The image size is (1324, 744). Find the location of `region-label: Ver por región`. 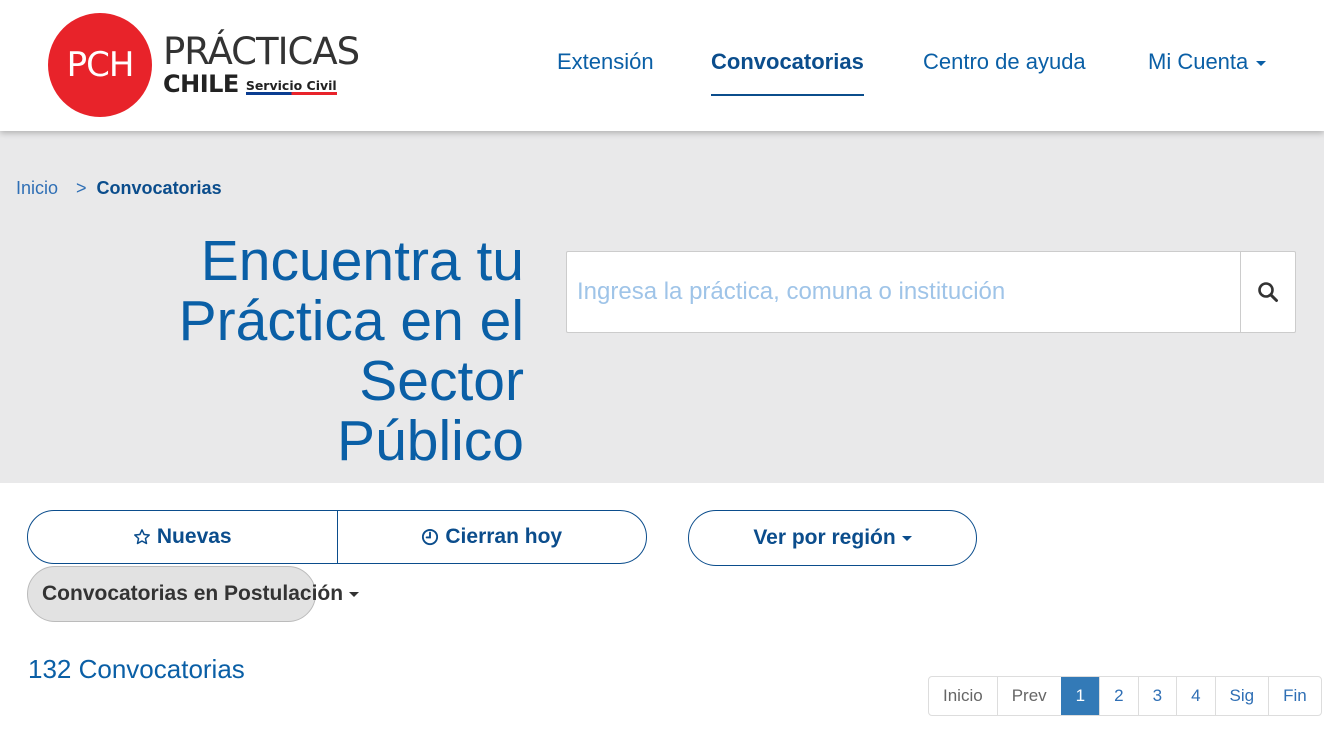

region-label: Ver por región is located at coordinates (824, 537).